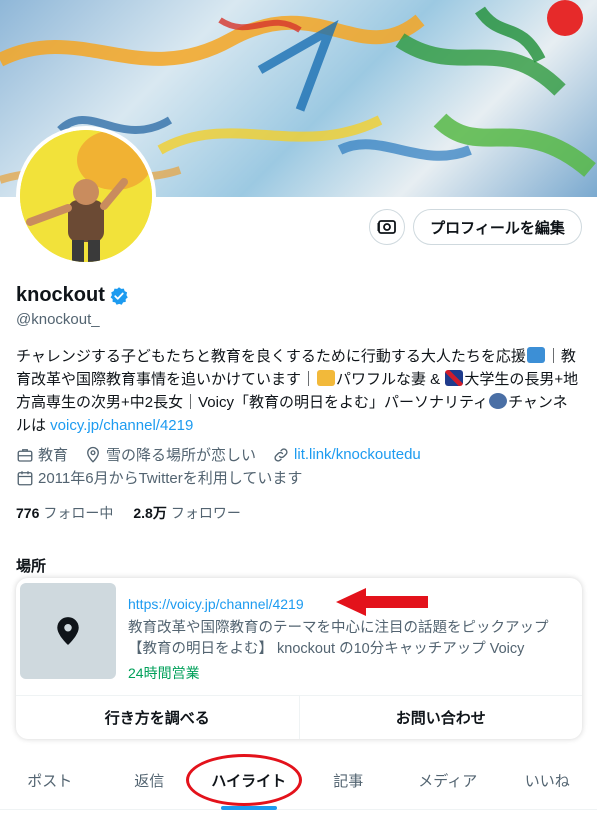  I want to click on profile-meta-row-1: 教育 雪の降る場所が恋しい lit.link/knockoutedu, so click(218, 454).